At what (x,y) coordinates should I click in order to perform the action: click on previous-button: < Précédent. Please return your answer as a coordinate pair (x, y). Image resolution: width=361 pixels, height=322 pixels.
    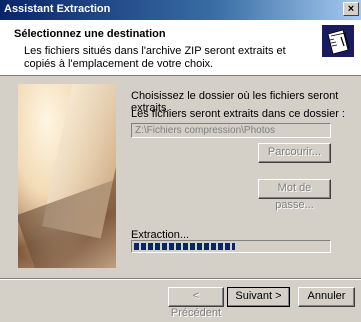
    Looking at the image, I should click on (196, 303).